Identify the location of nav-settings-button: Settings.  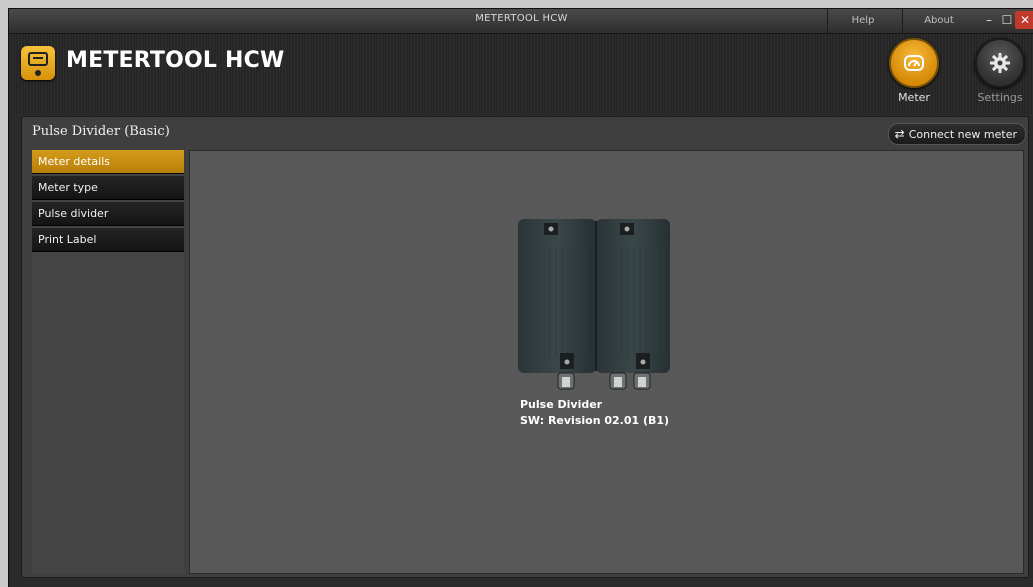
(1000, 71).